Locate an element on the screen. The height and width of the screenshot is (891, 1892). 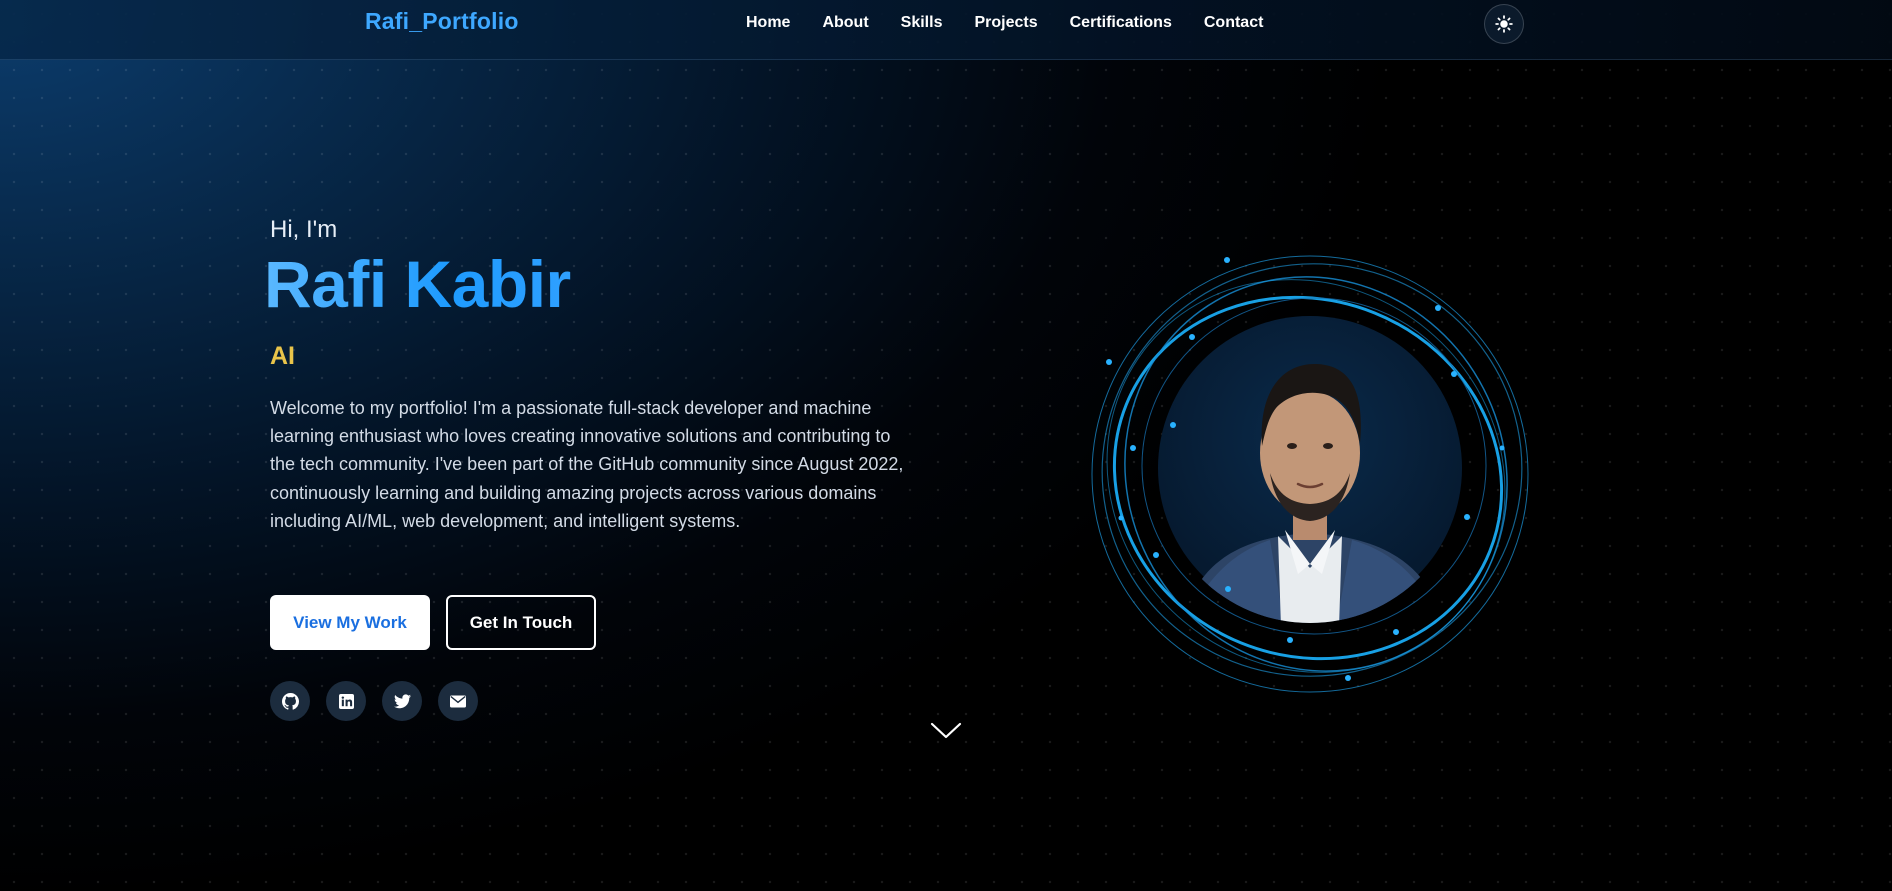
nav-contact: Contact is located at coordinates (1234, 23).